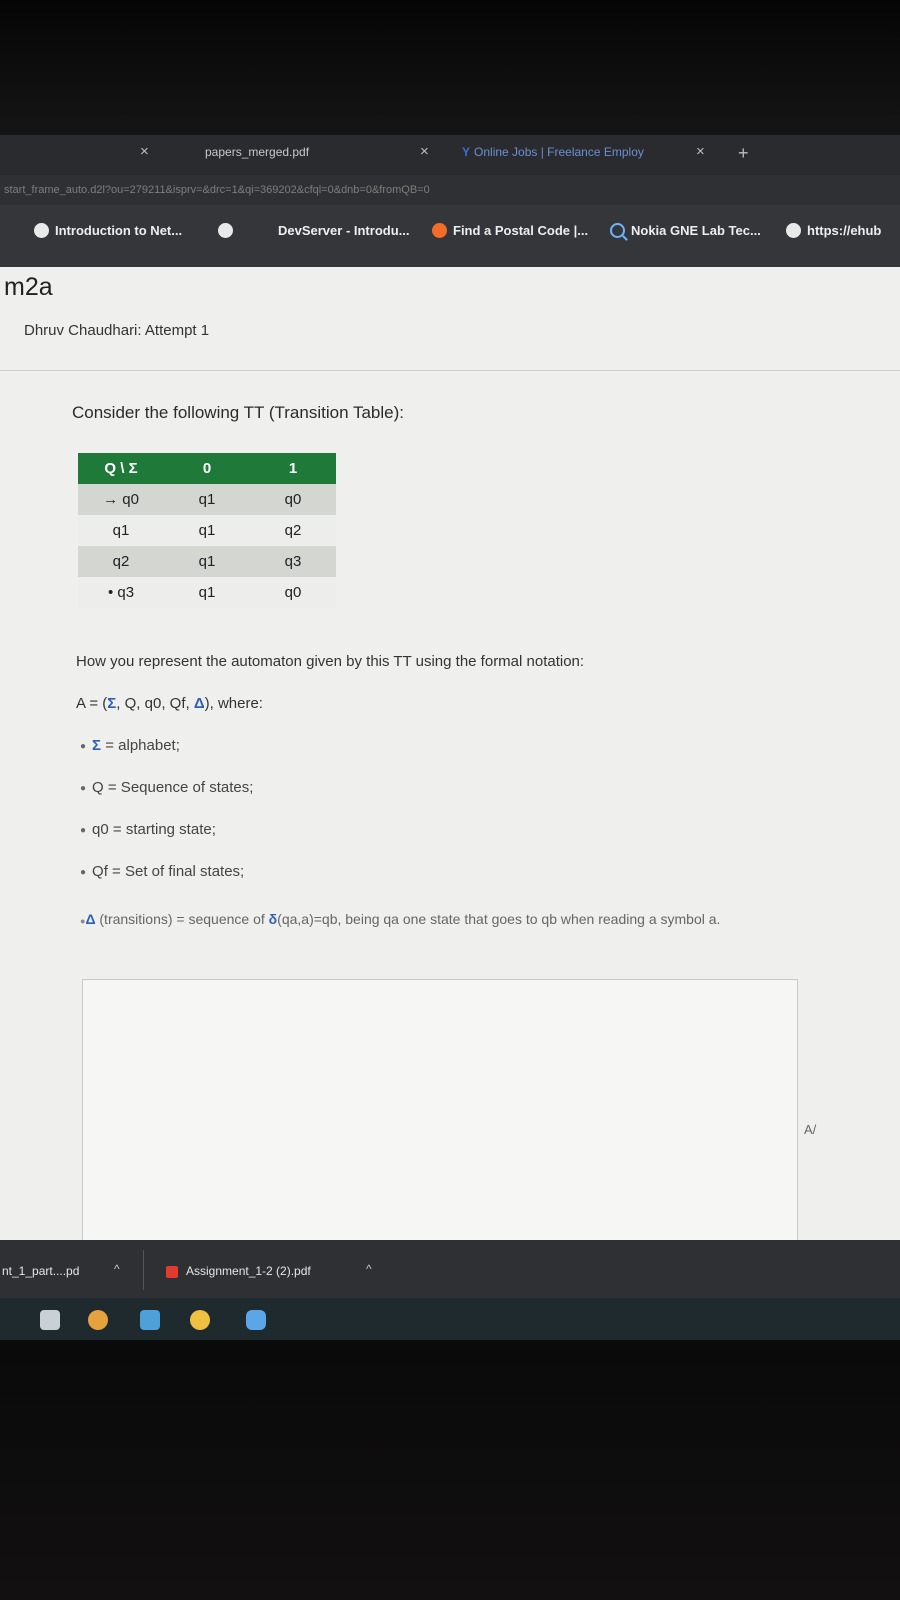  I want to click on table-cell: • q3, so click(121, 592).